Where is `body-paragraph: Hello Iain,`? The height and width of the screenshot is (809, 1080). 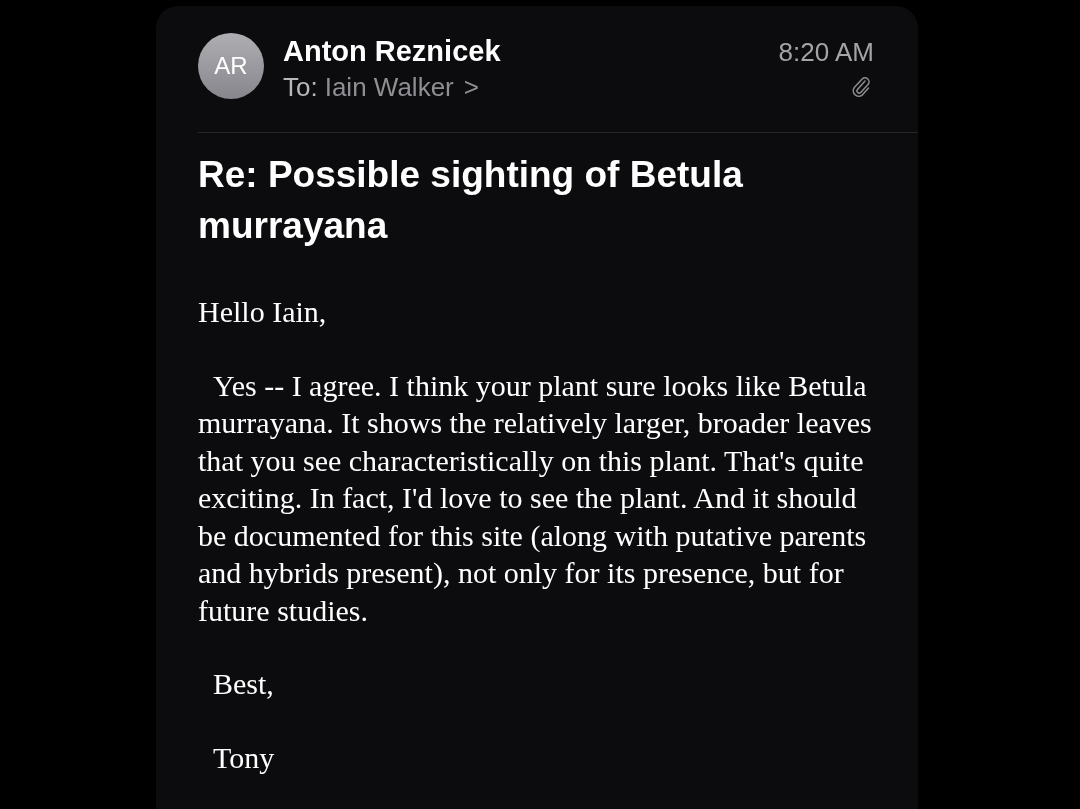 body-paragraph: Hello Iain, is located at coordinates (263, 312).